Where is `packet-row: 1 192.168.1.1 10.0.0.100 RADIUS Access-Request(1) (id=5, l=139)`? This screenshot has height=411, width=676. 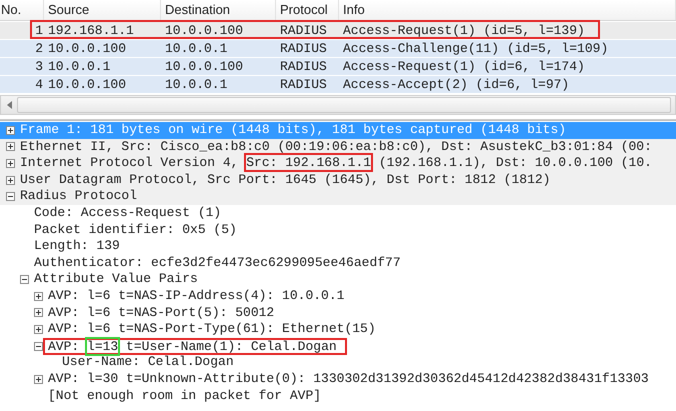 packet-row: 1 192.168.1.1 10.0.0.100 RADIUS Access-Request(1) (id=5, l=139) is located at coordinates (338, 30).